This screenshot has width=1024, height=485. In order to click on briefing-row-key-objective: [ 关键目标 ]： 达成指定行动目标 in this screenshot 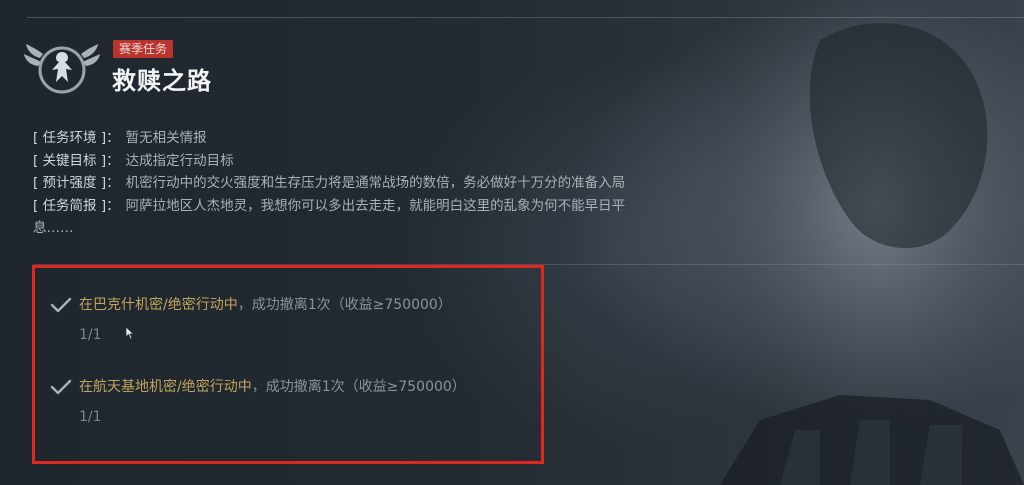, I will do `click(383, 161)`.